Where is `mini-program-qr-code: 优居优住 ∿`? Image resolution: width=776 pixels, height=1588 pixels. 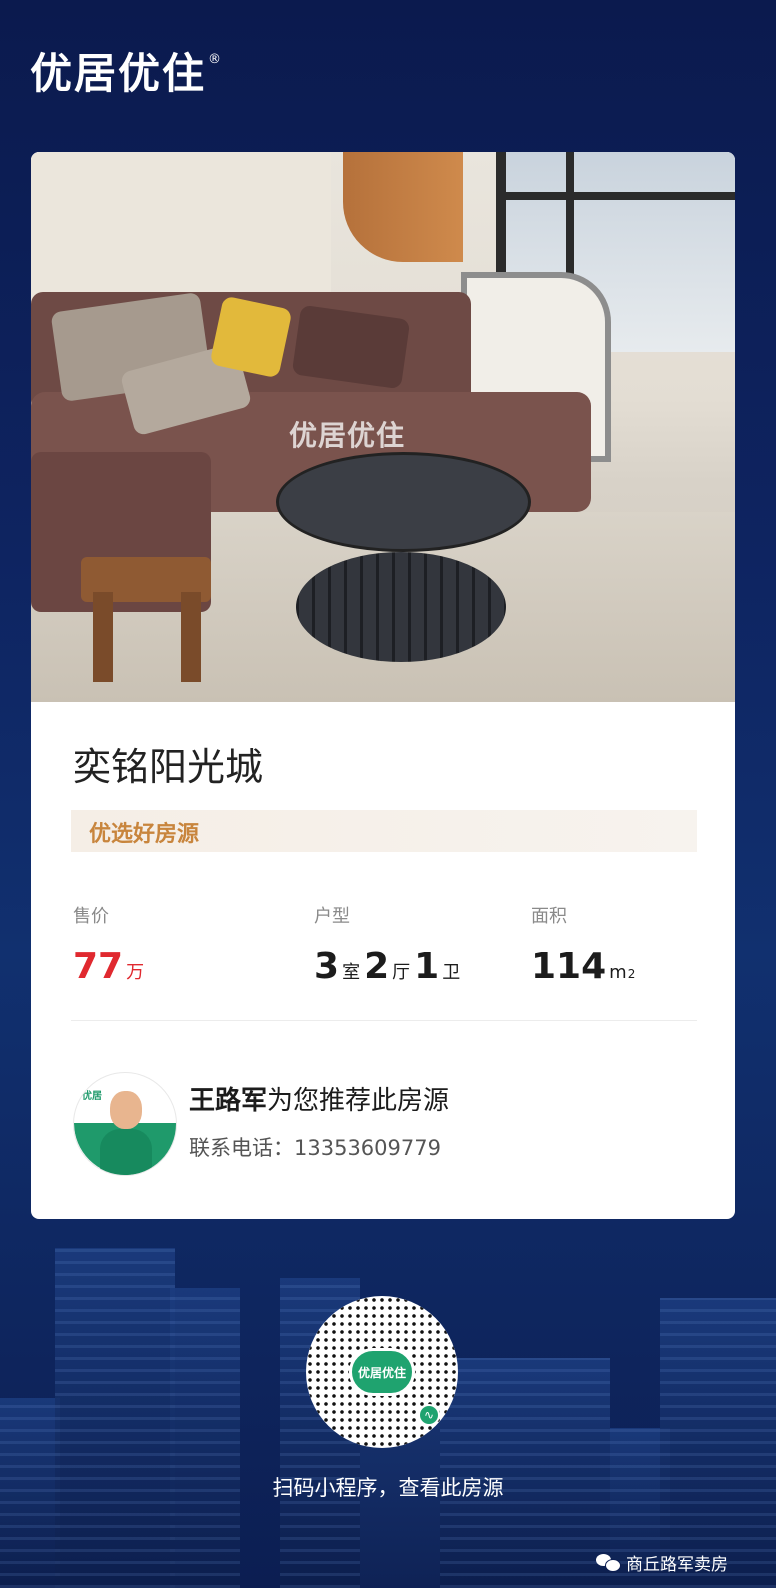 mini-program-qr-code: 优居优住 ∿ is located at coordinates (382, 1372).